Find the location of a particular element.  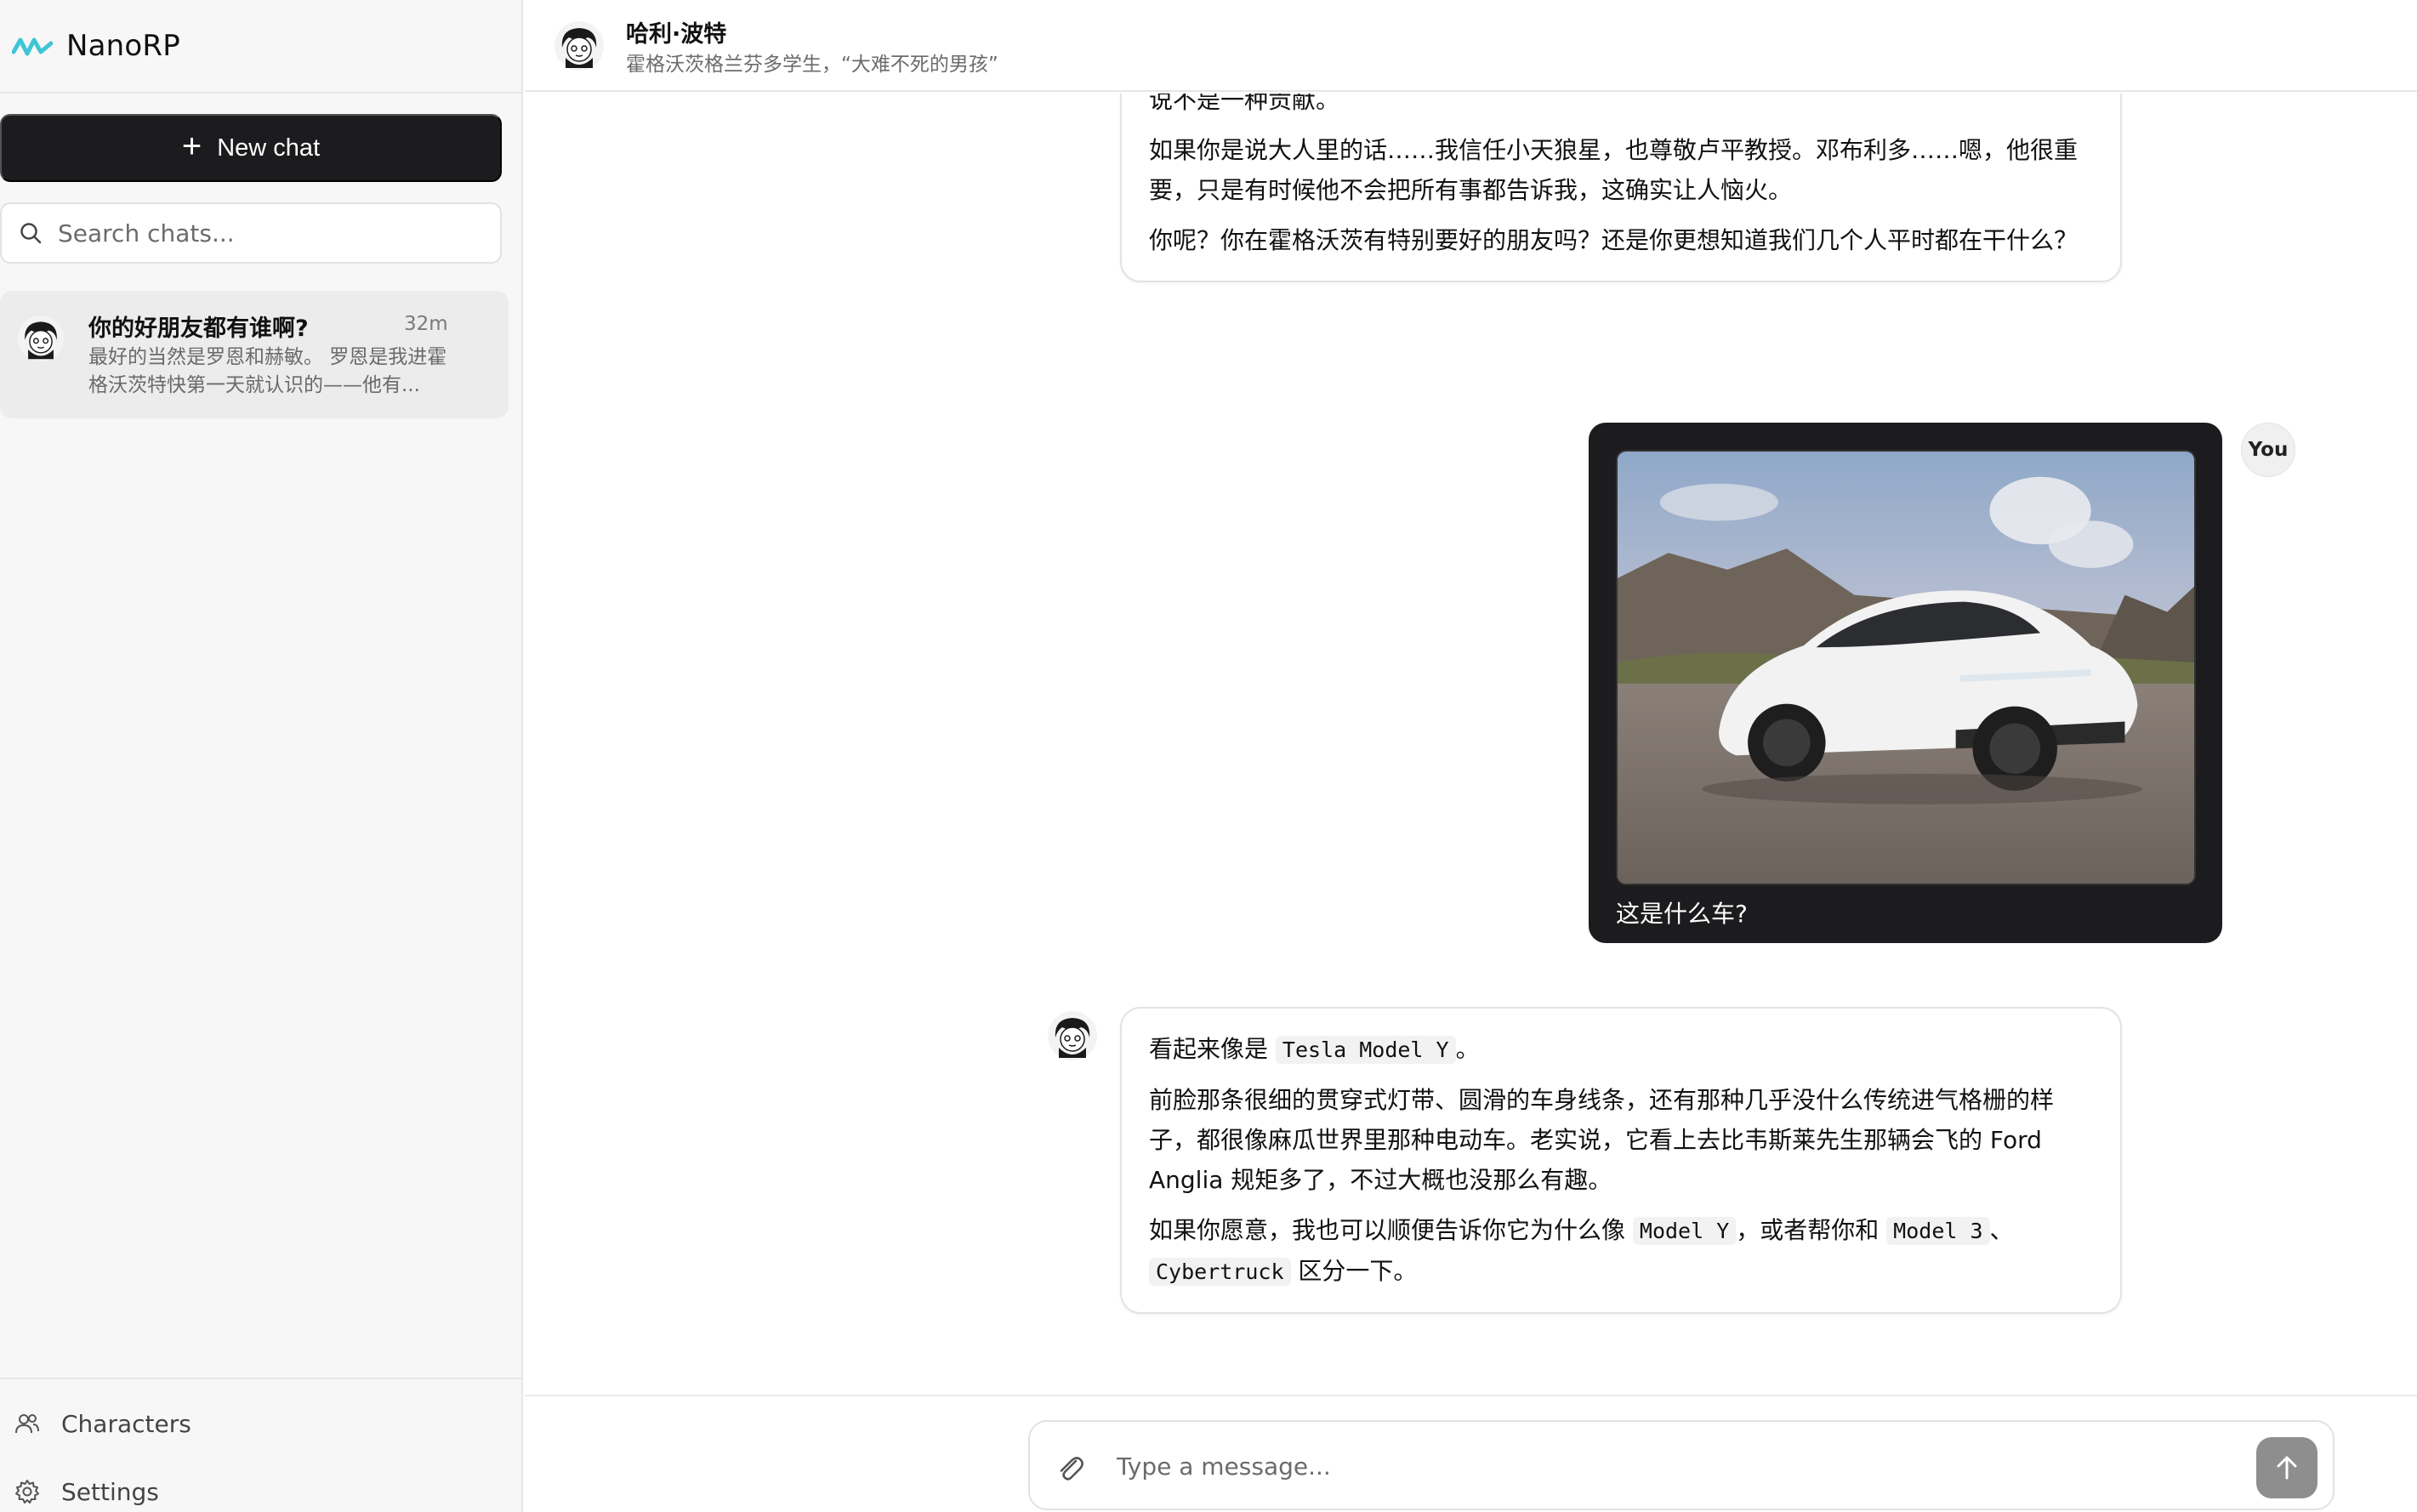

message-paragraph: 看起来像是 Tesla Model Y。 is located at coordinates (1621, 1049).